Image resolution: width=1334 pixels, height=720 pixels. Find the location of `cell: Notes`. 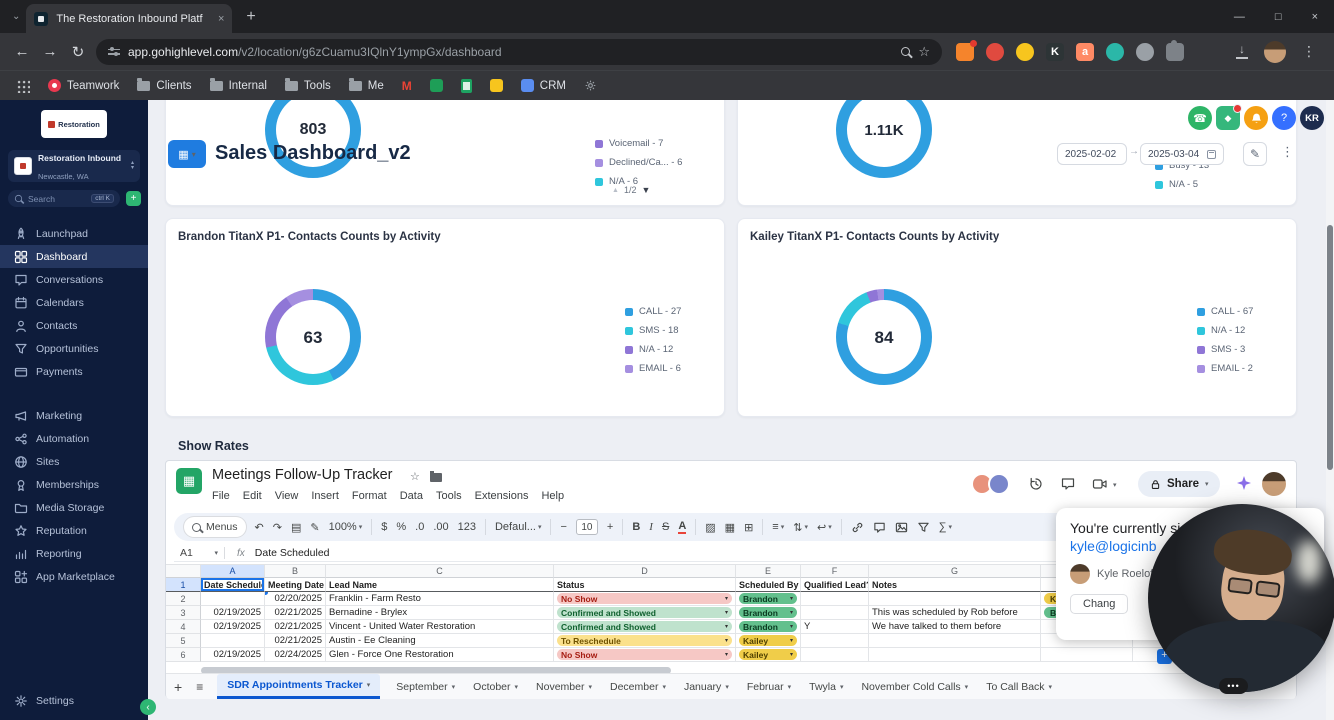

cell: Notes is located at coordinates (955, 585).